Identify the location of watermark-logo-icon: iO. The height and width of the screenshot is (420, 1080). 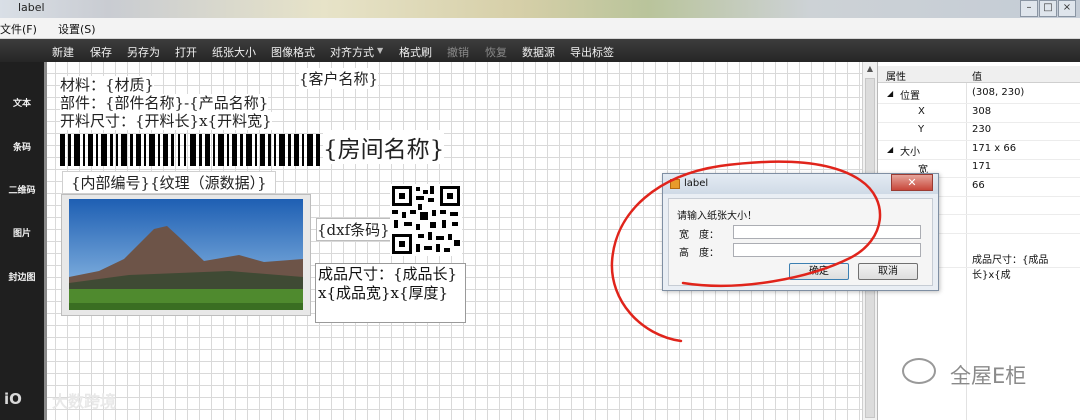
(13, 399).